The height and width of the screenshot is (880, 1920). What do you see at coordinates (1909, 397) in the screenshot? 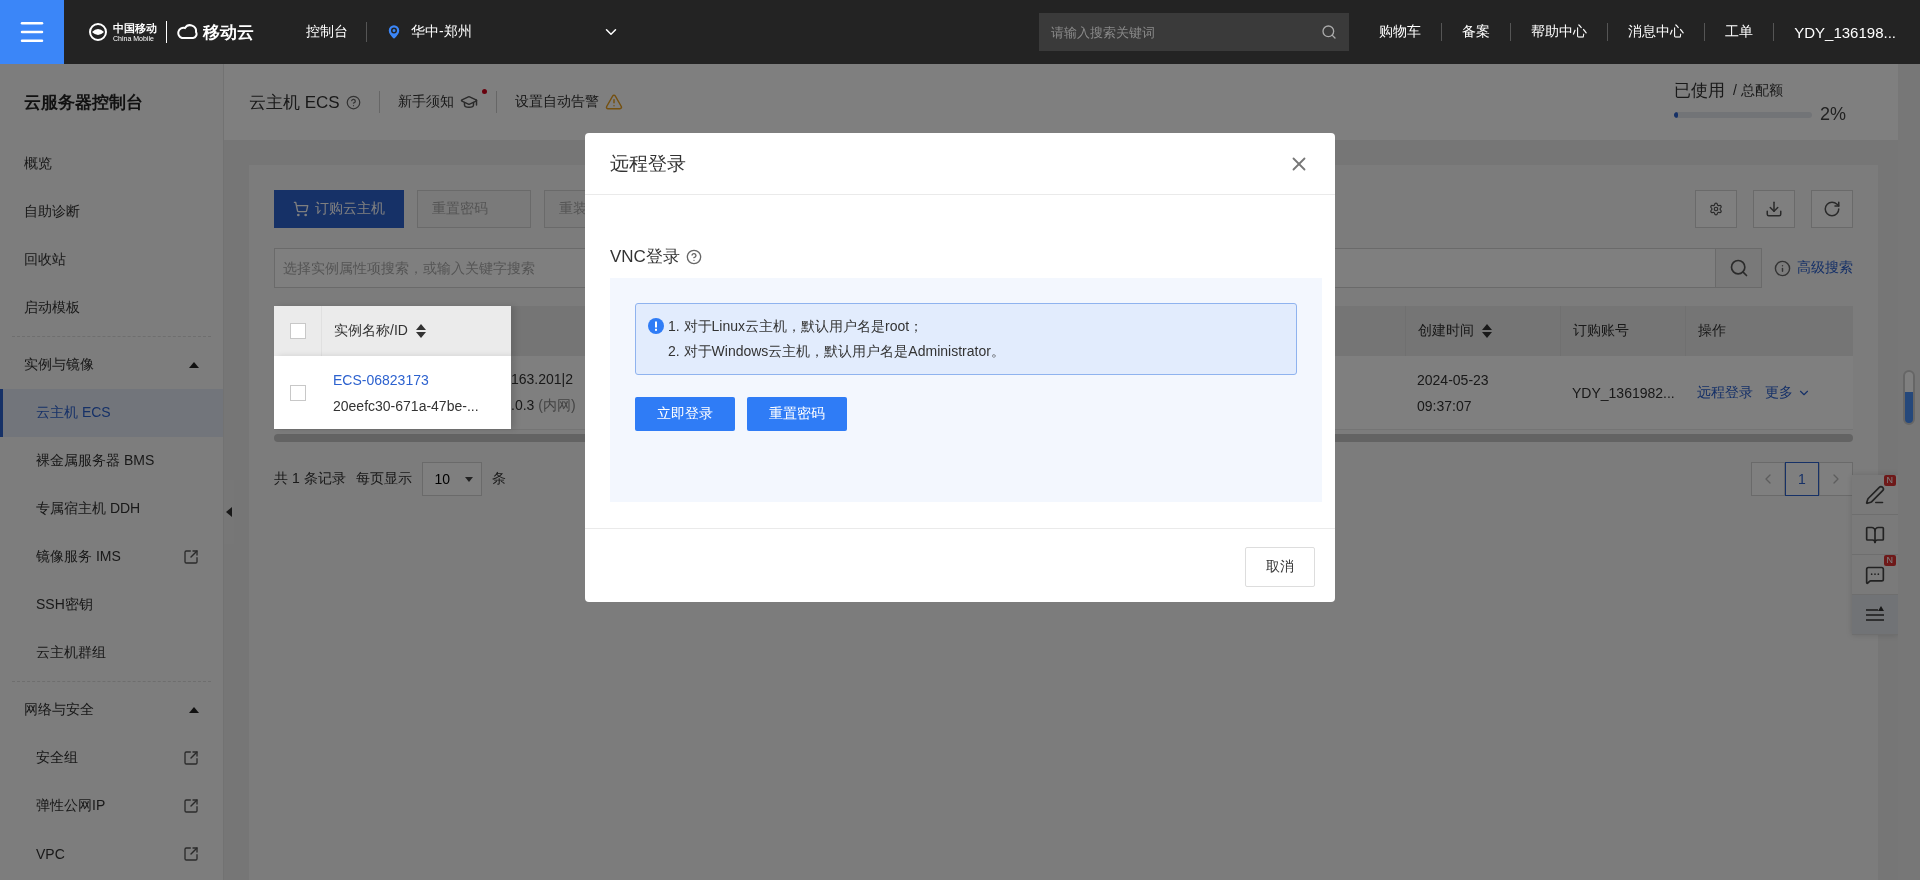
I see `scrollbar-thumb` at bounding box center [1909, 397].